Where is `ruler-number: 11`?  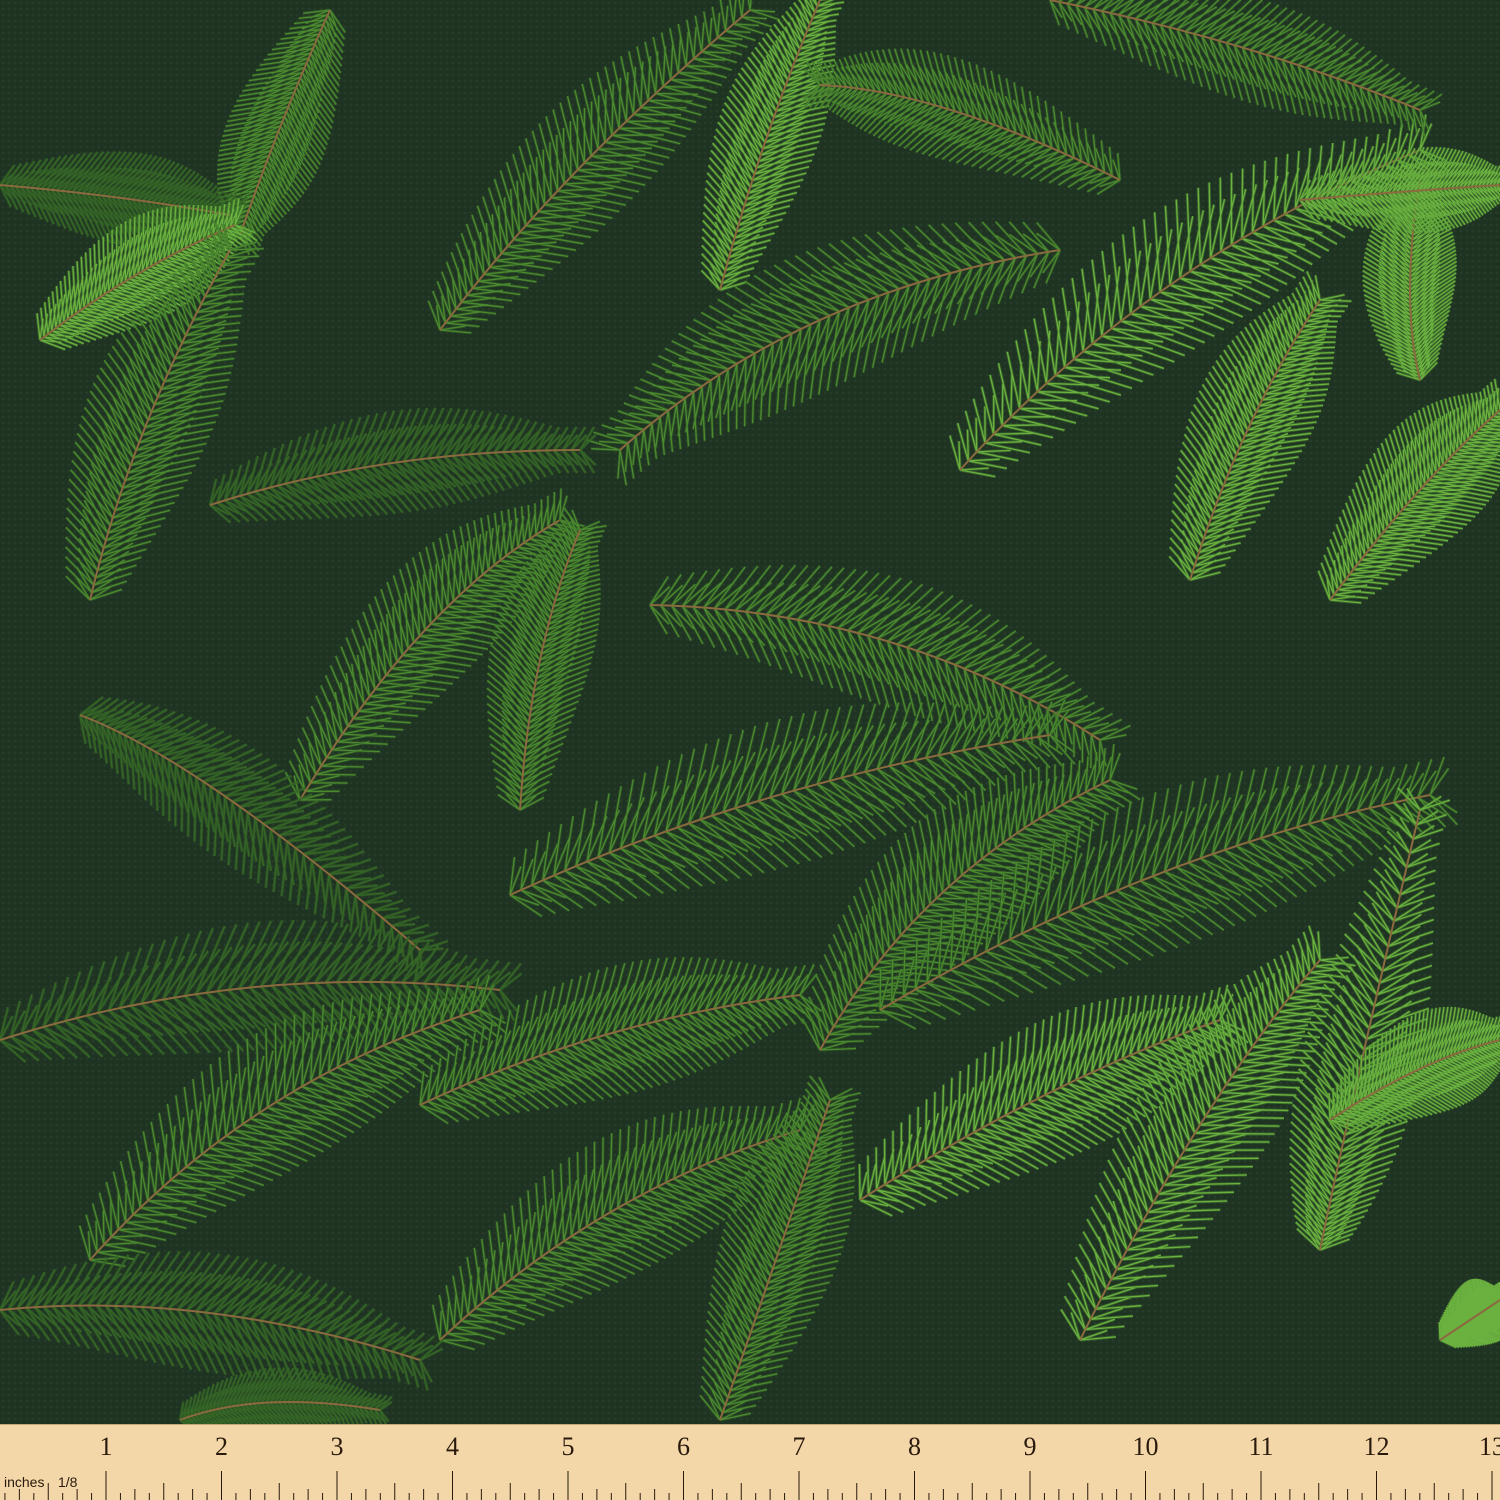 ruler-number: 11 is located at coordinates (1260, 1446).